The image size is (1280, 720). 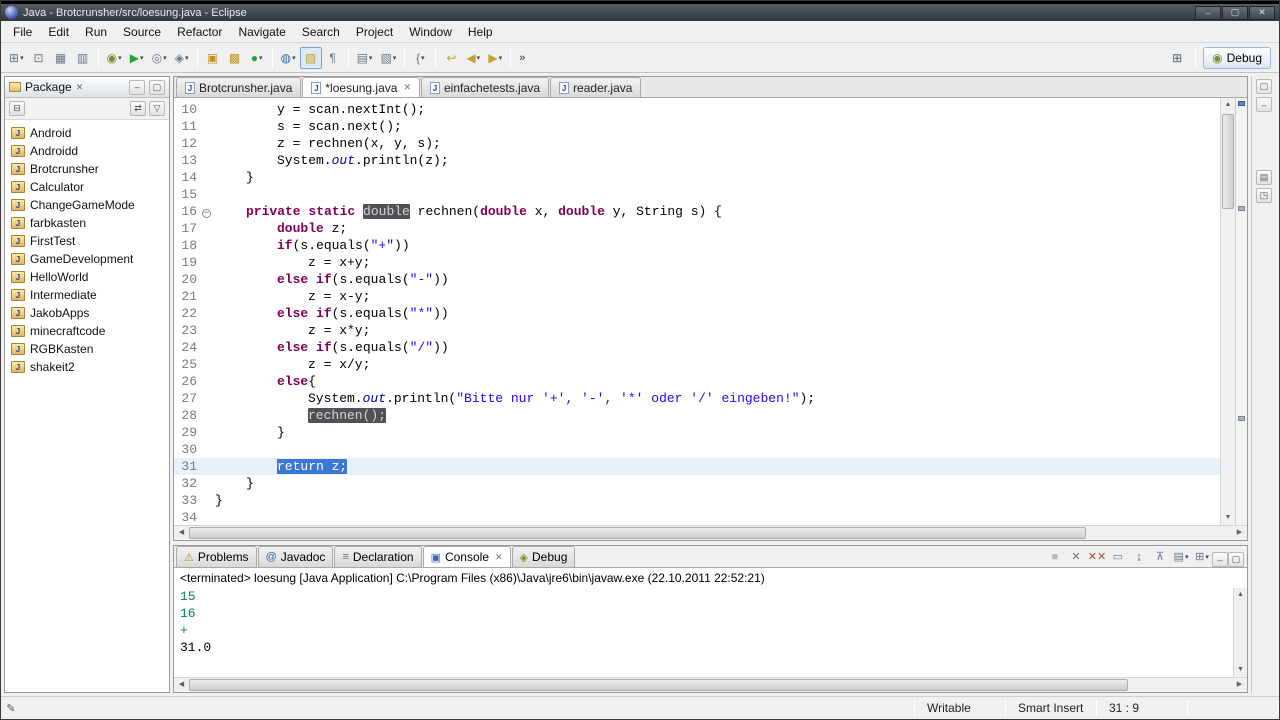 I want to click on code-line-26: 26 else{, so click(x=697, y=381).